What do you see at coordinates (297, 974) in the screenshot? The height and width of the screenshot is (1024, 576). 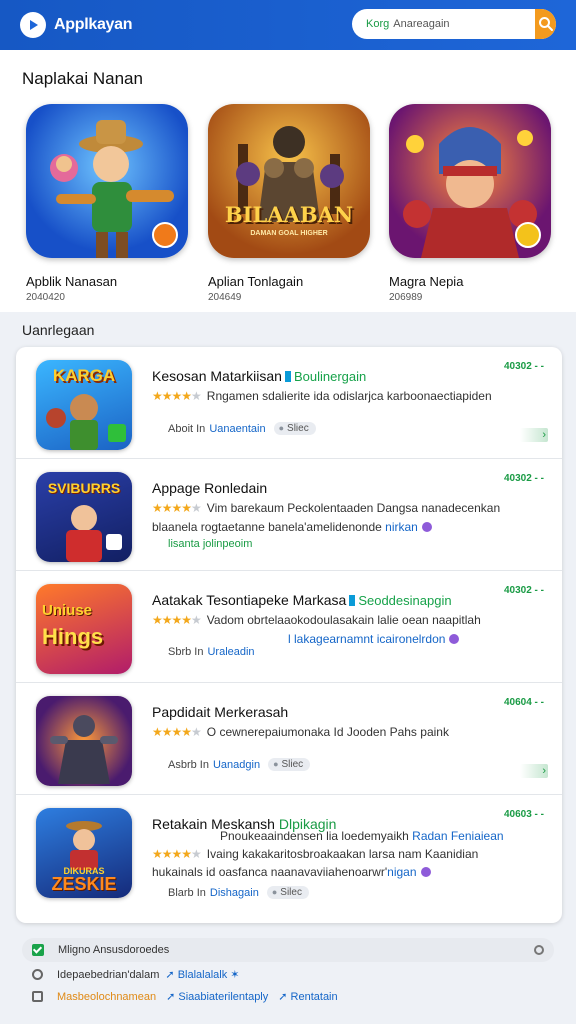 I see `footer-line-2: Idepaebedrian'dalam ➚ Blalalalalk ✶` at bounding box center [297, 974].